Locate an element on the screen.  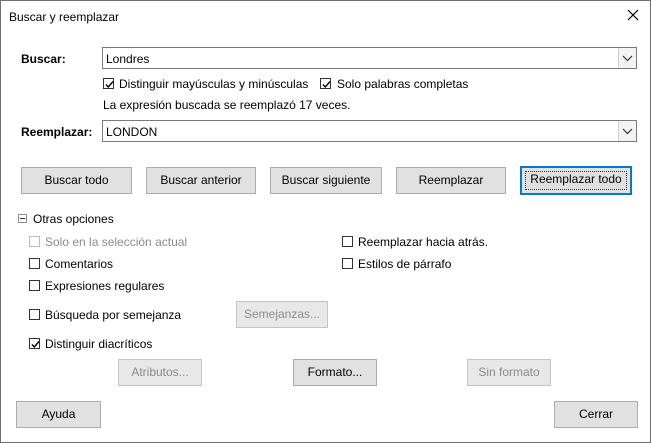
paragraph-styles-label: Estilos de párrafo is located at coordinates (405, 264).